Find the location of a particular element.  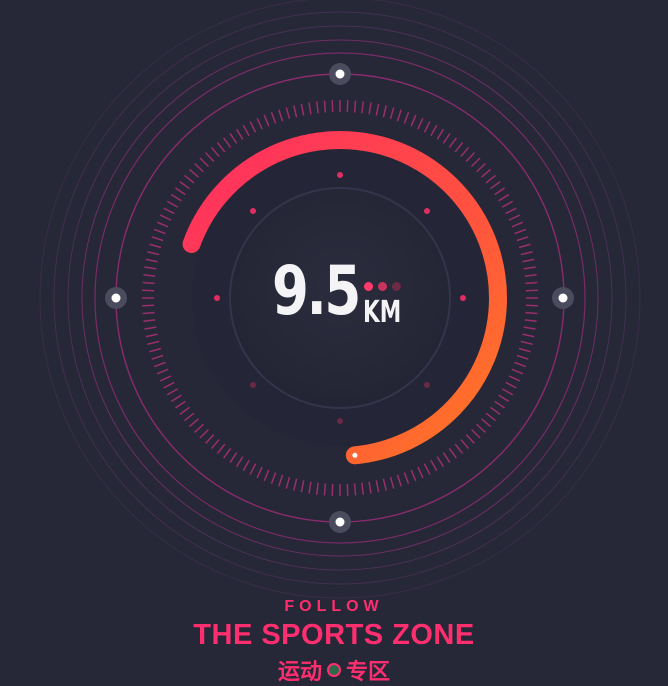

node-left is located at coordinates (116, 298).